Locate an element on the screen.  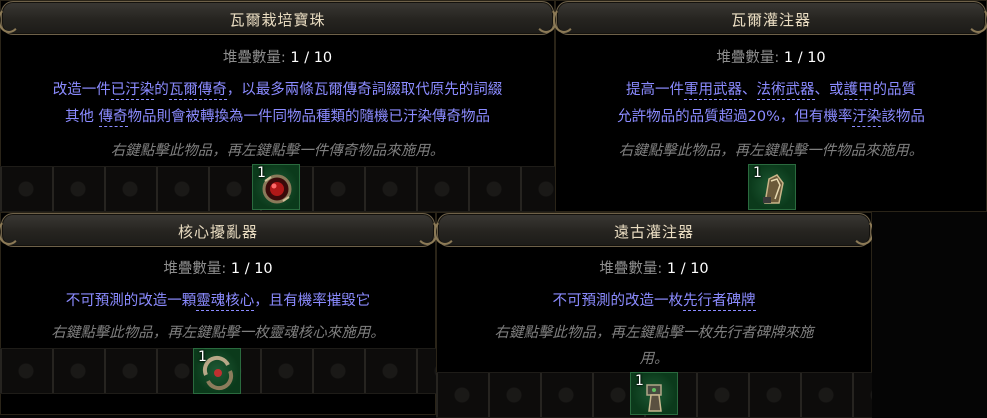
tooltip-header: 核心擾亂器 is located at coordinates (219, 230).